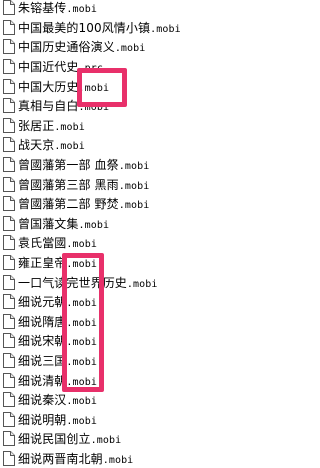 Image resolution: width=320 pixels, height=468 pixels. Describe the element at coordinates (141, 380) in the screenshot. I see `file-item: 细说清朝.mobi` at that location.